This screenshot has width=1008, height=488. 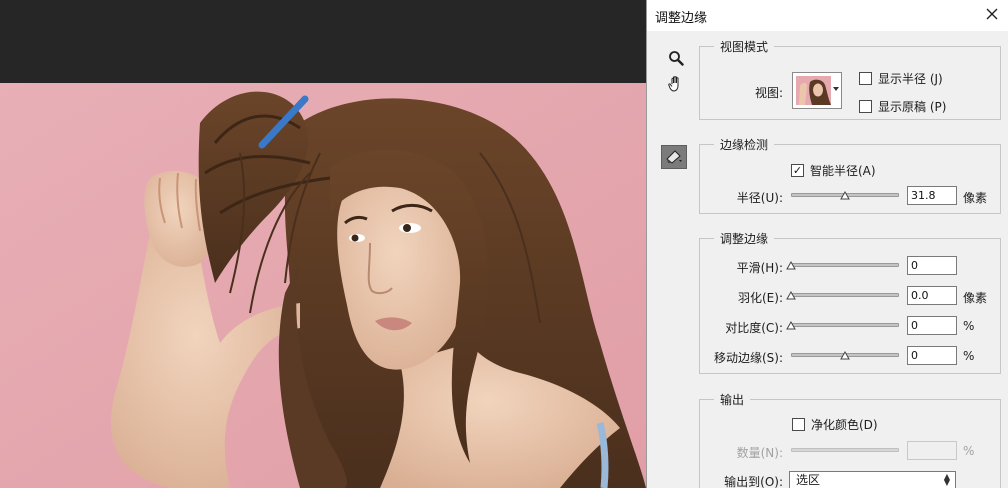 I want to click on show-radius-option: 显示半径 (J), so click(x=901, y=78).